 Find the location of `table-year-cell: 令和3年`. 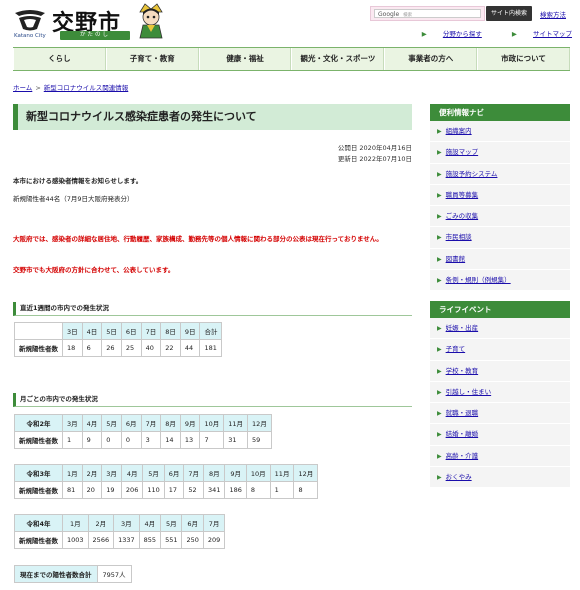

table-year-cell: 令和3年 is located at coordinates (38, 473).